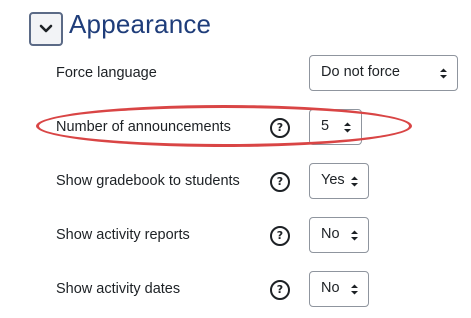 Image resolution: width=471 pixels, height=318 pixels. What do you see at coordinates (106, 73) in the screenshot?
I see `setting-label: Force language` at bounding box center [106, 73].